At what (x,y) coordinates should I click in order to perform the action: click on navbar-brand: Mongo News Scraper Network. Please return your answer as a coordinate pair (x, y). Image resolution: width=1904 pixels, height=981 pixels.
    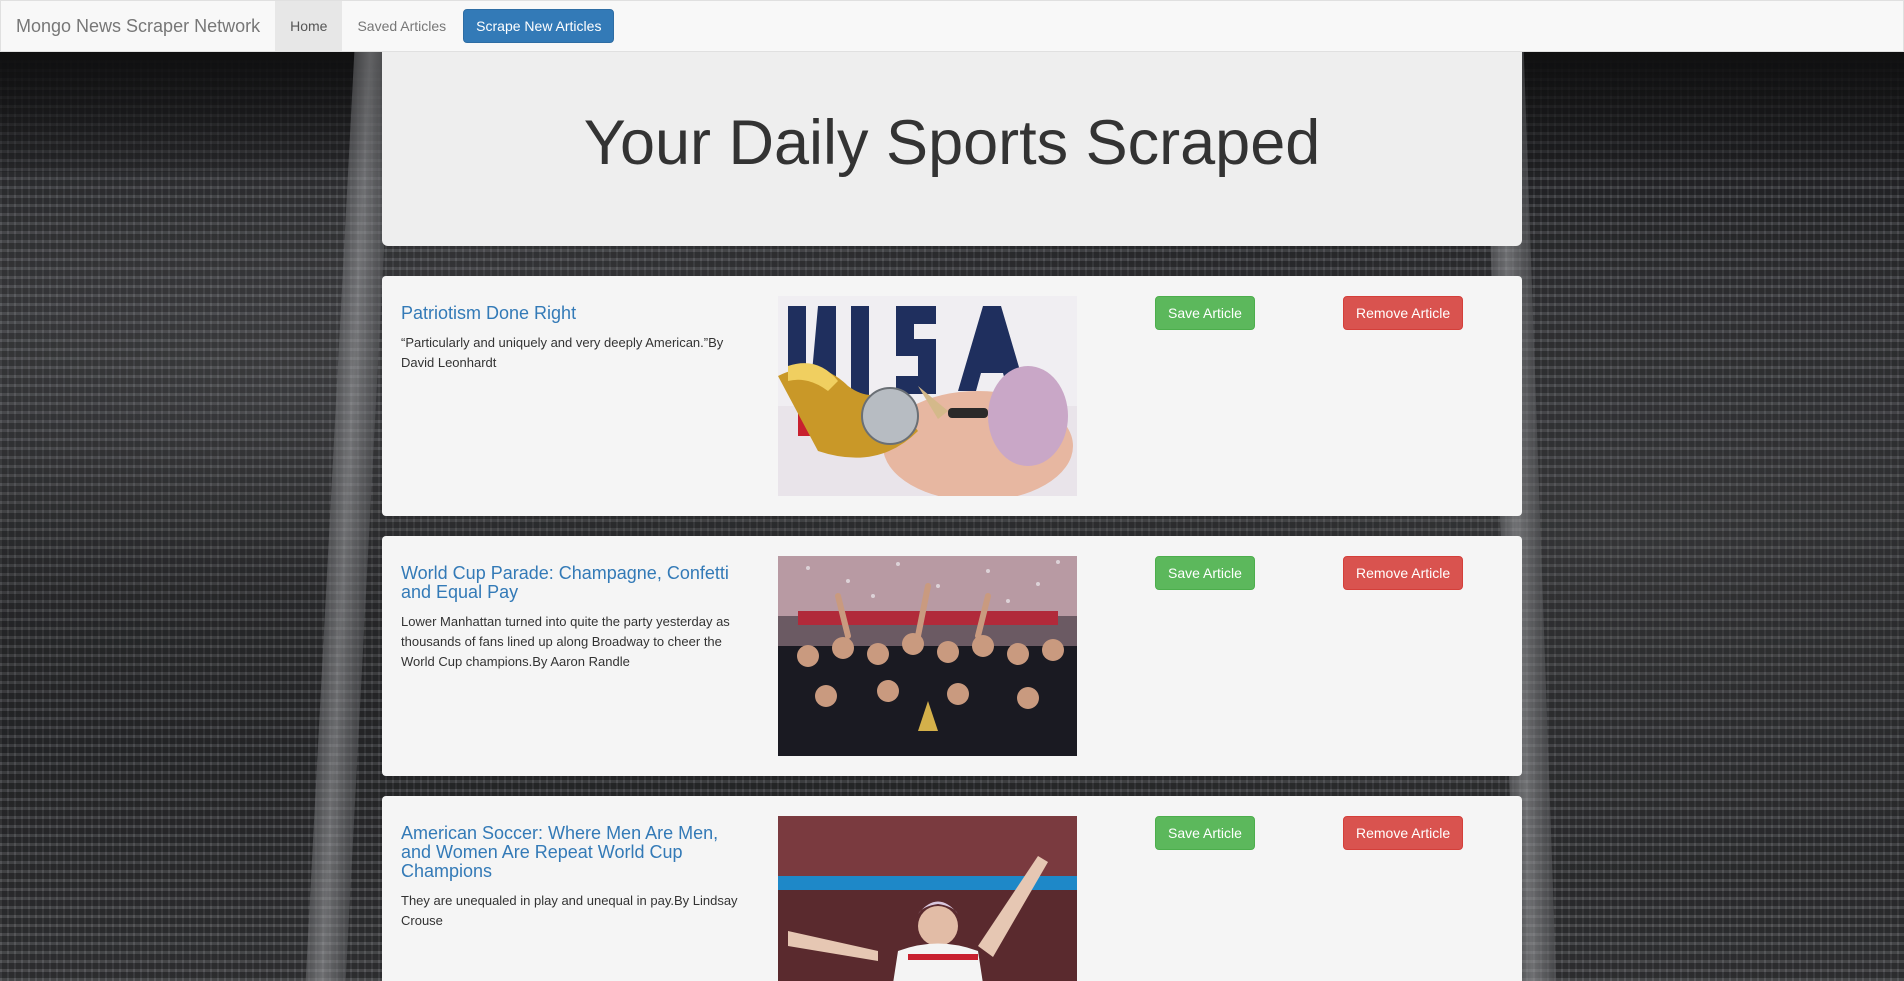
    Looking at the image, I should click on (138, 26).